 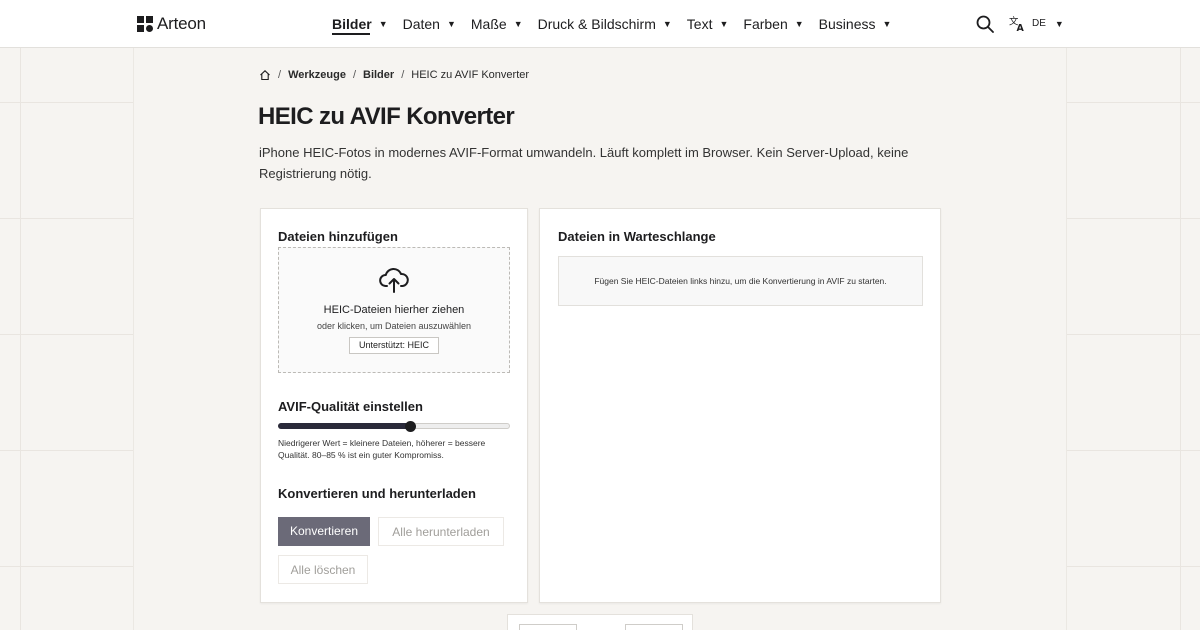 I want to click on bottom-toolbar, so click(x=600, y=622).